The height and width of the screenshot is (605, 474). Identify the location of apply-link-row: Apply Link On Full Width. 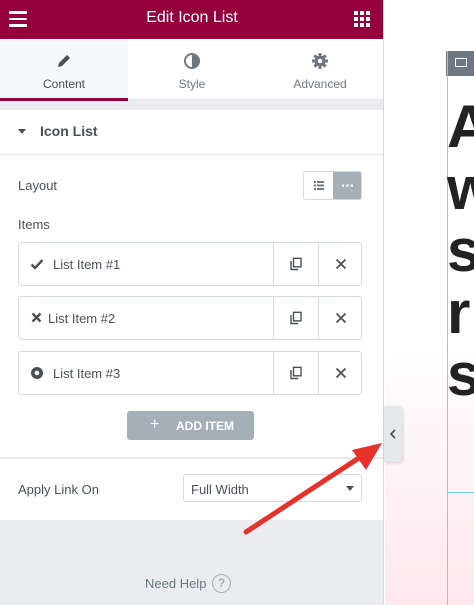
(191, 489).